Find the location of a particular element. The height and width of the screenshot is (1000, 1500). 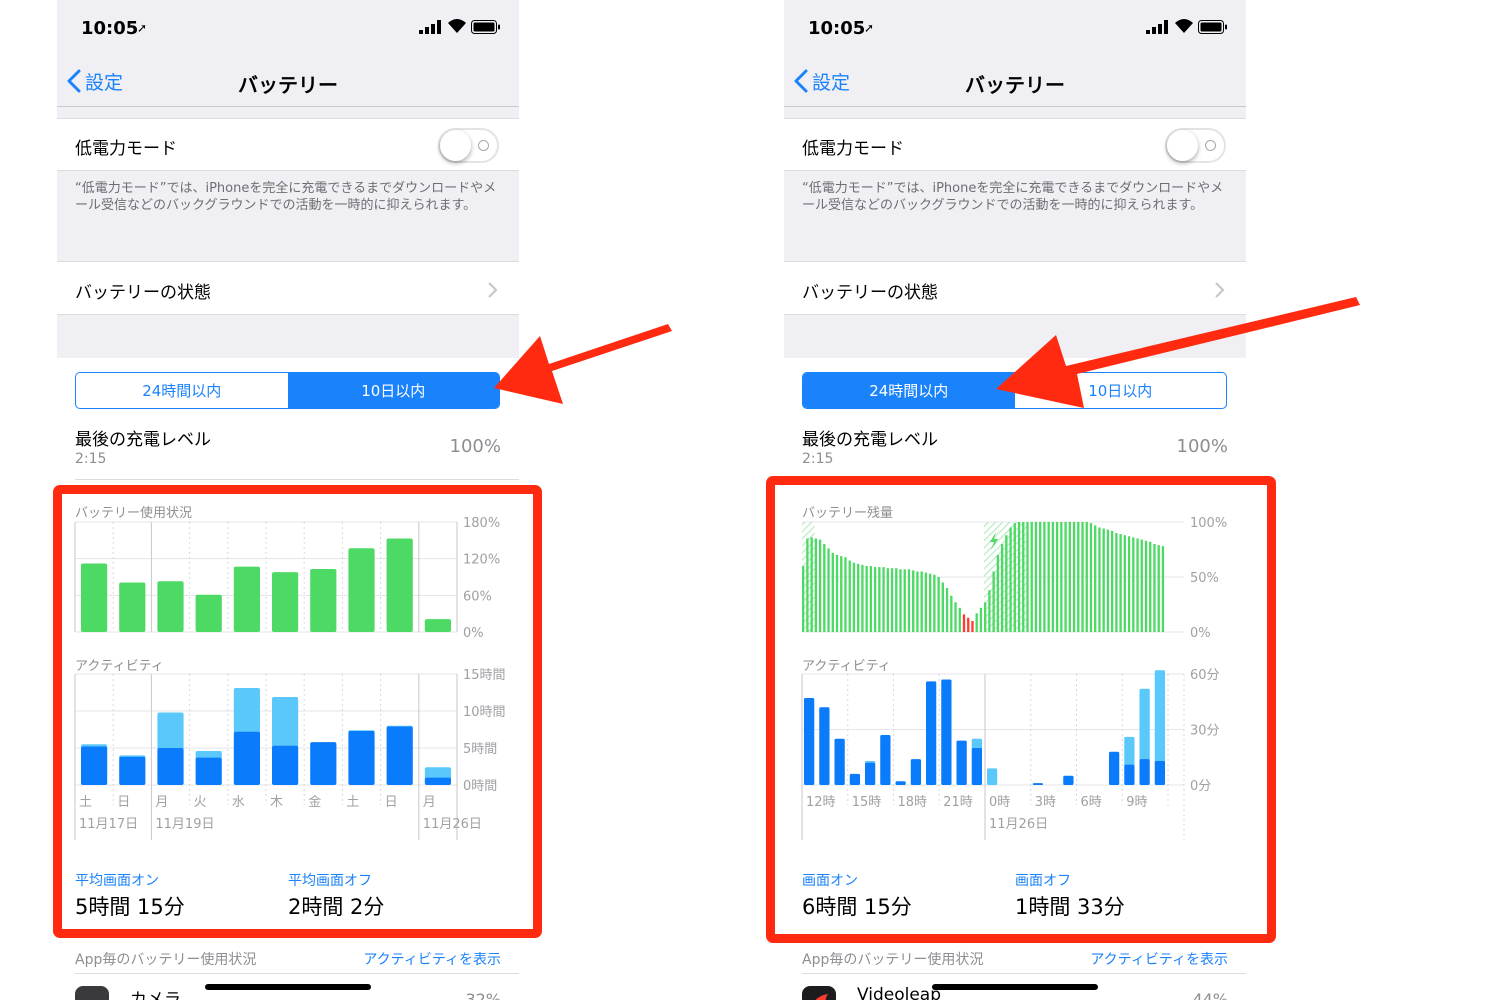

date-label: 11月26日 is located at coordinates (452, 824).